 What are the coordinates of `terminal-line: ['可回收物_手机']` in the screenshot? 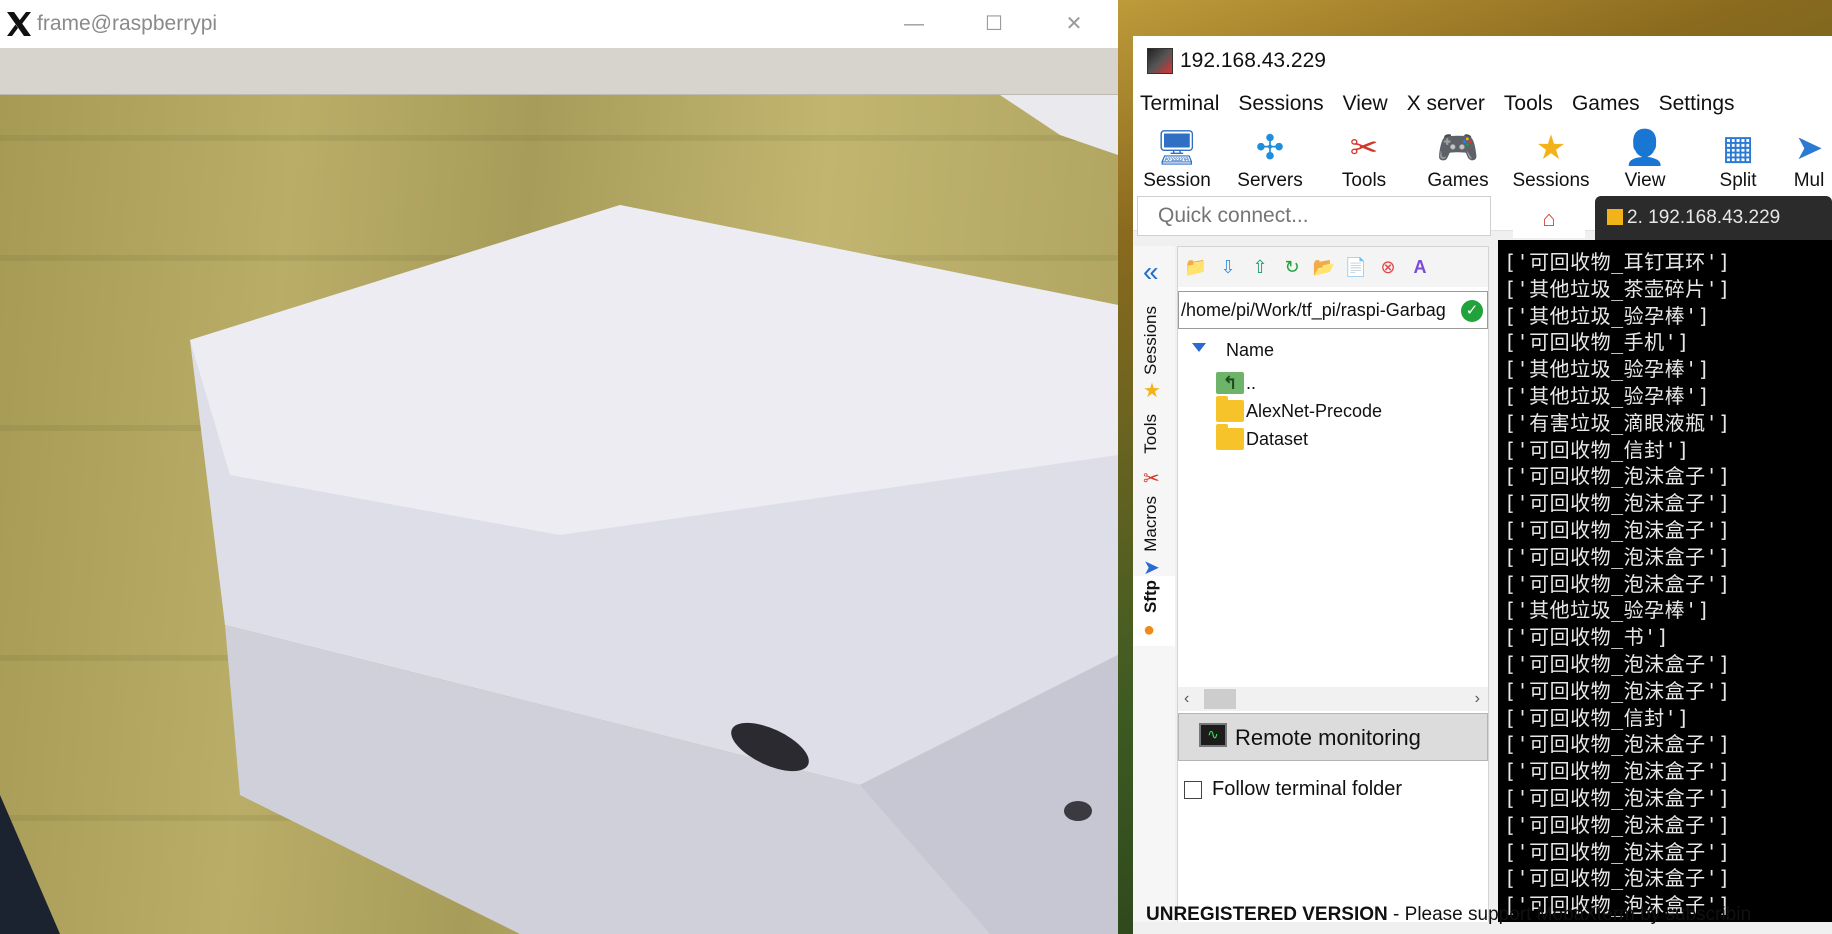 It's located at (1597, 342).